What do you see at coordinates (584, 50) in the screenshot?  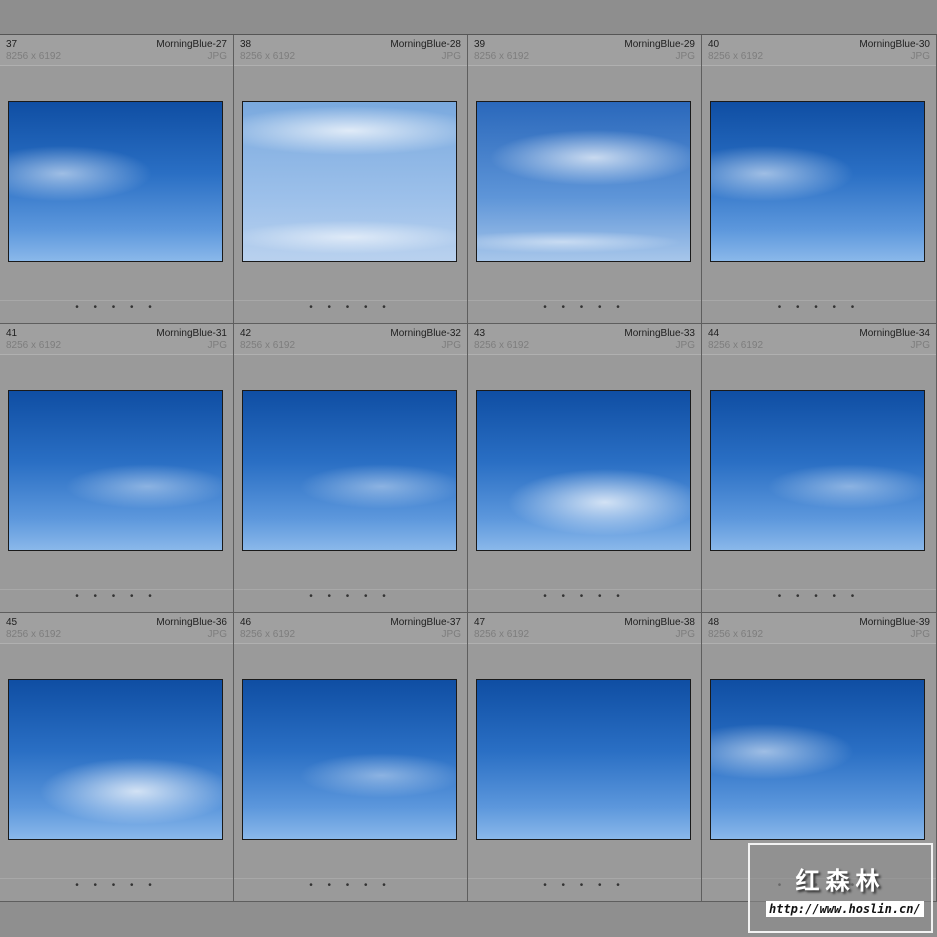 I see `cell-header: 39 MorningBlue-29 8256 x 6192 JPG` at bounding box center [584, 50].